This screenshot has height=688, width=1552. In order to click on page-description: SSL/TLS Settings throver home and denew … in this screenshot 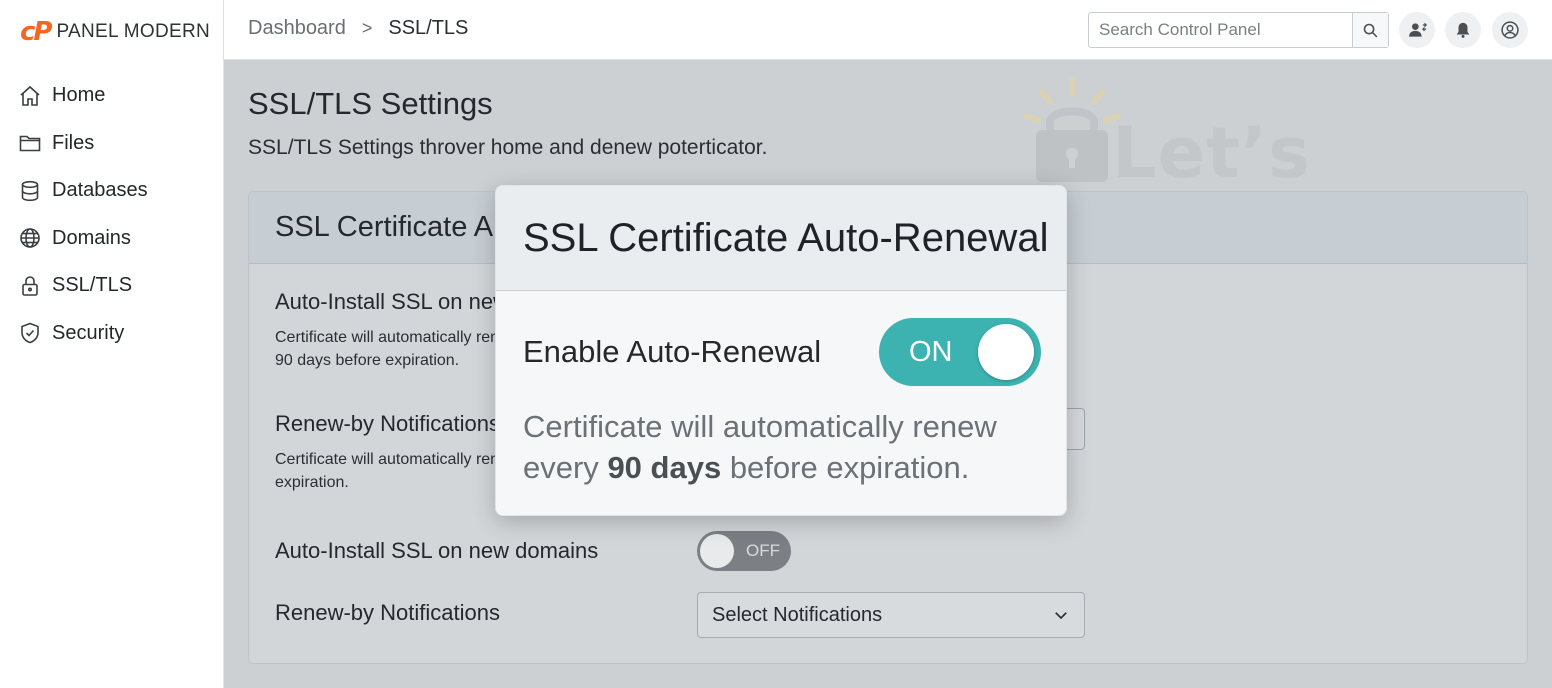, I will do `click(508, 147)`.